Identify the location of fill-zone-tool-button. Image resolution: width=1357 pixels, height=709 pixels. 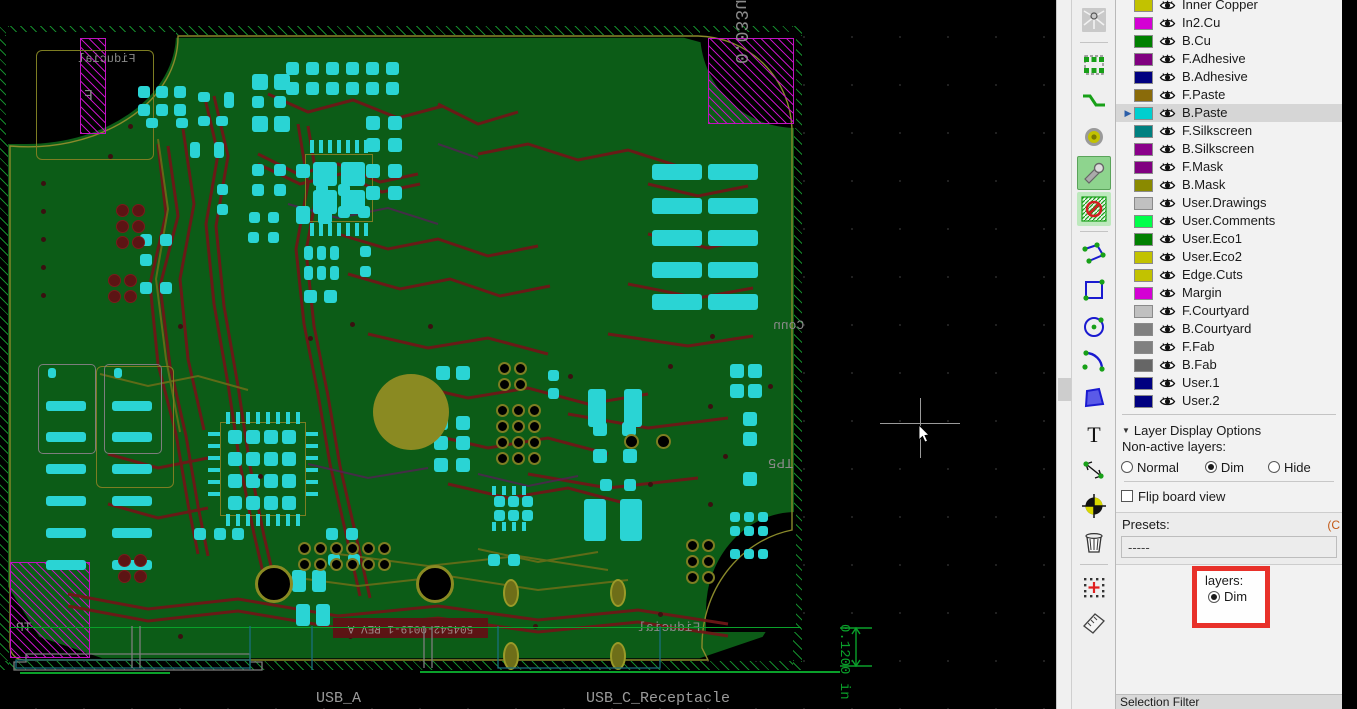
(1093, 173).